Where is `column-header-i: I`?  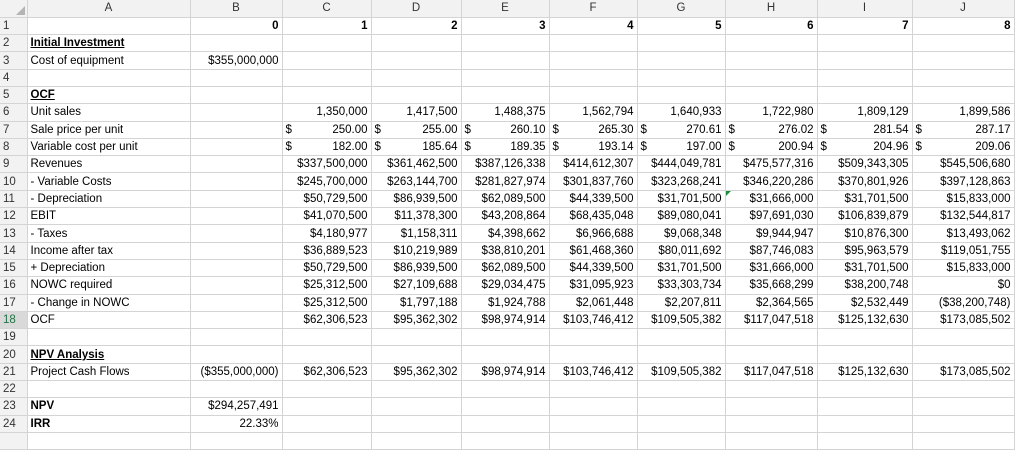
column-header-i: I is located at coordinates (865, 9).